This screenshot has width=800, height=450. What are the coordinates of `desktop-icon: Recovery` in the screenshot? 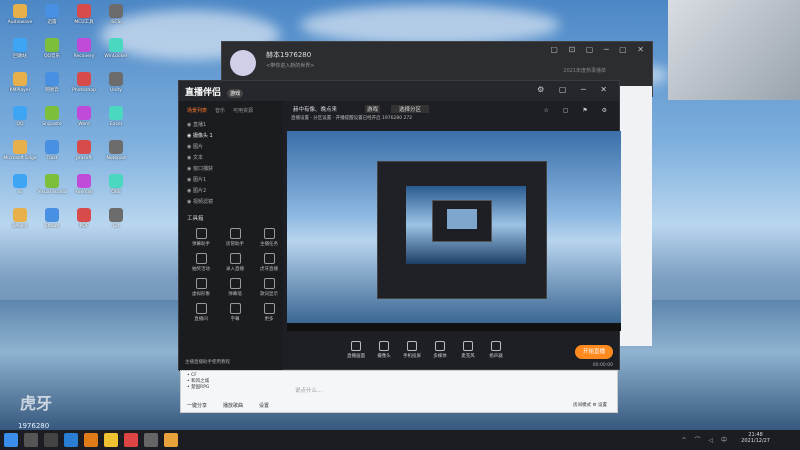 It's located at (84, 48).